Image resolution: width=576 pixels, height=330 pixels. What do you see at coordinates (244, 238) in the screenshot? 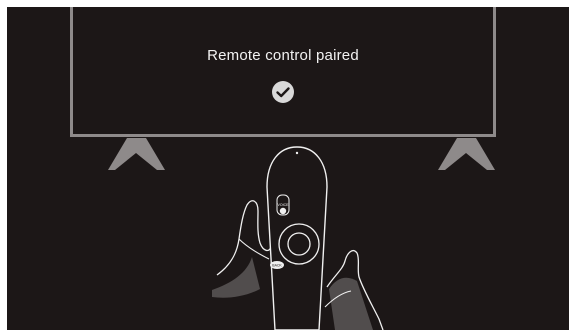
I see `left-hand-outline` at bounding box center [244, 238].